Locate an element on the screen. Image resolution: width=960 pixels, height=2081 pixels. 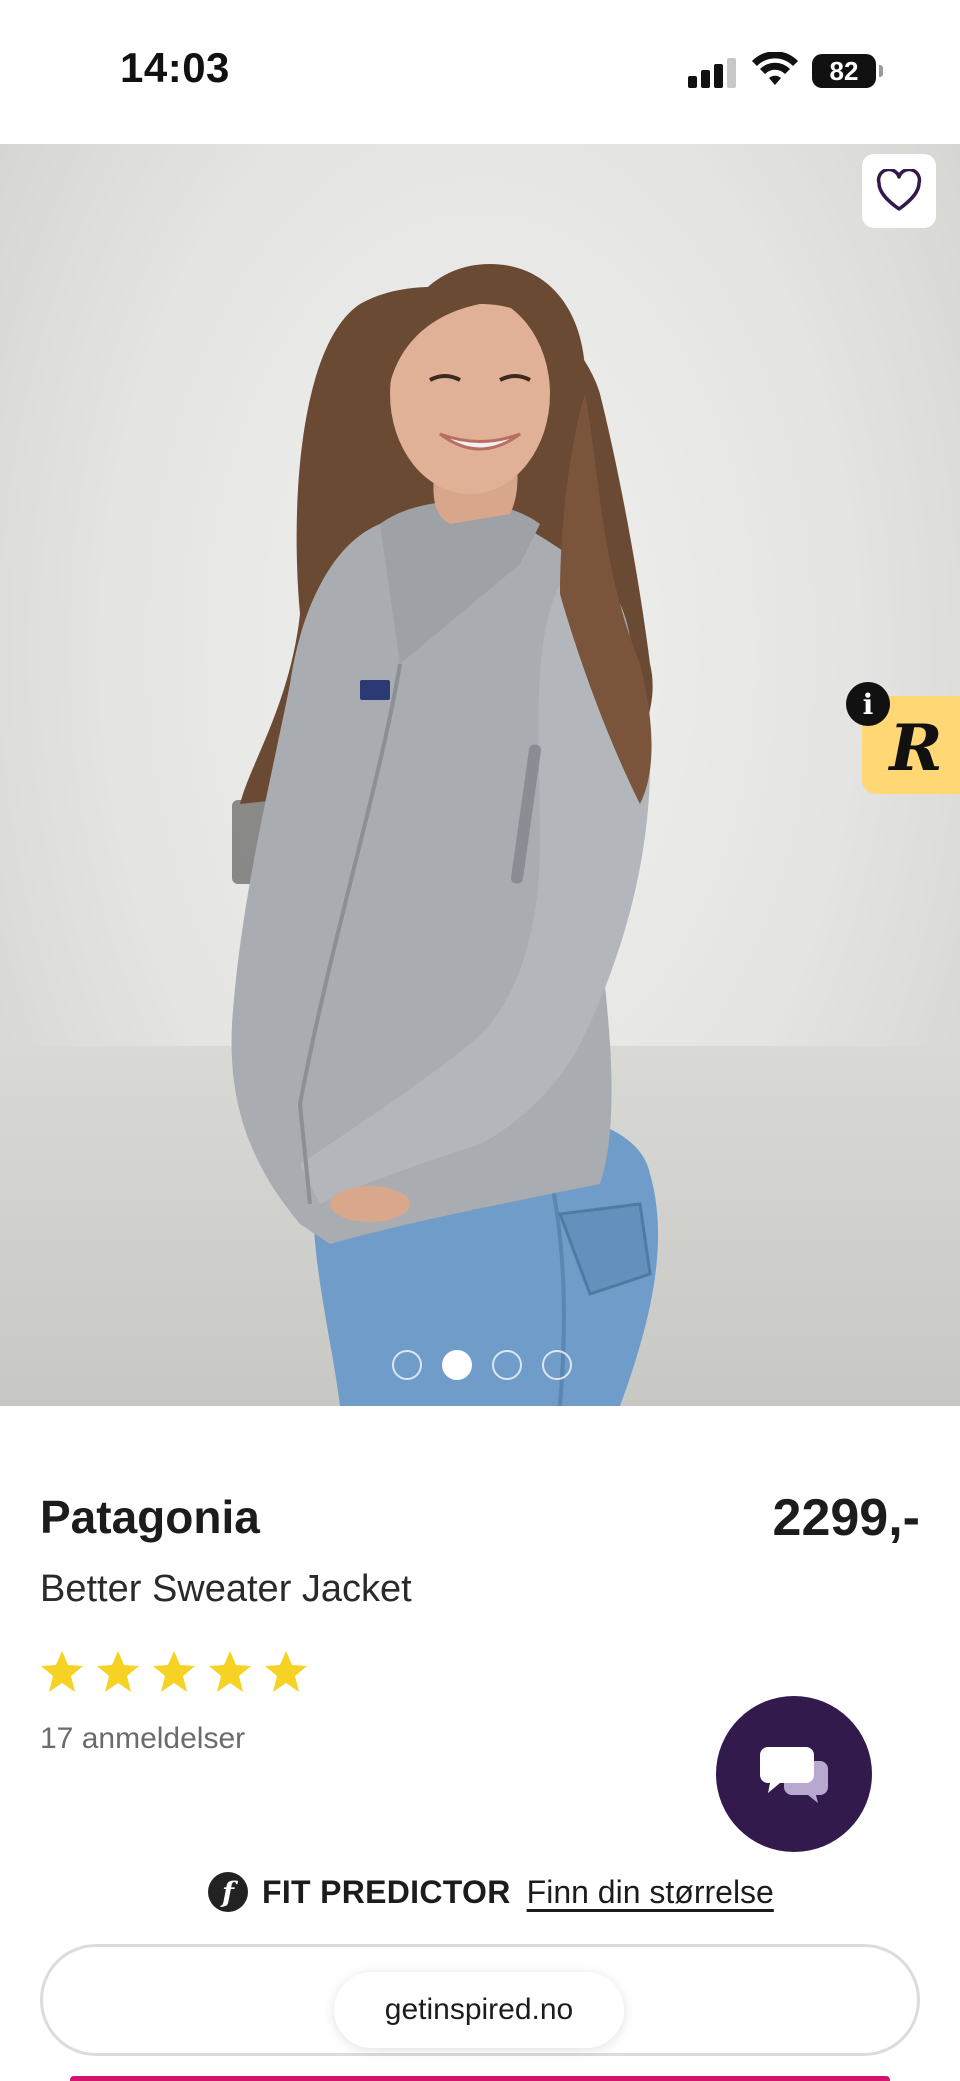
battery-icon: 82 is located at coordinates (847, 71).